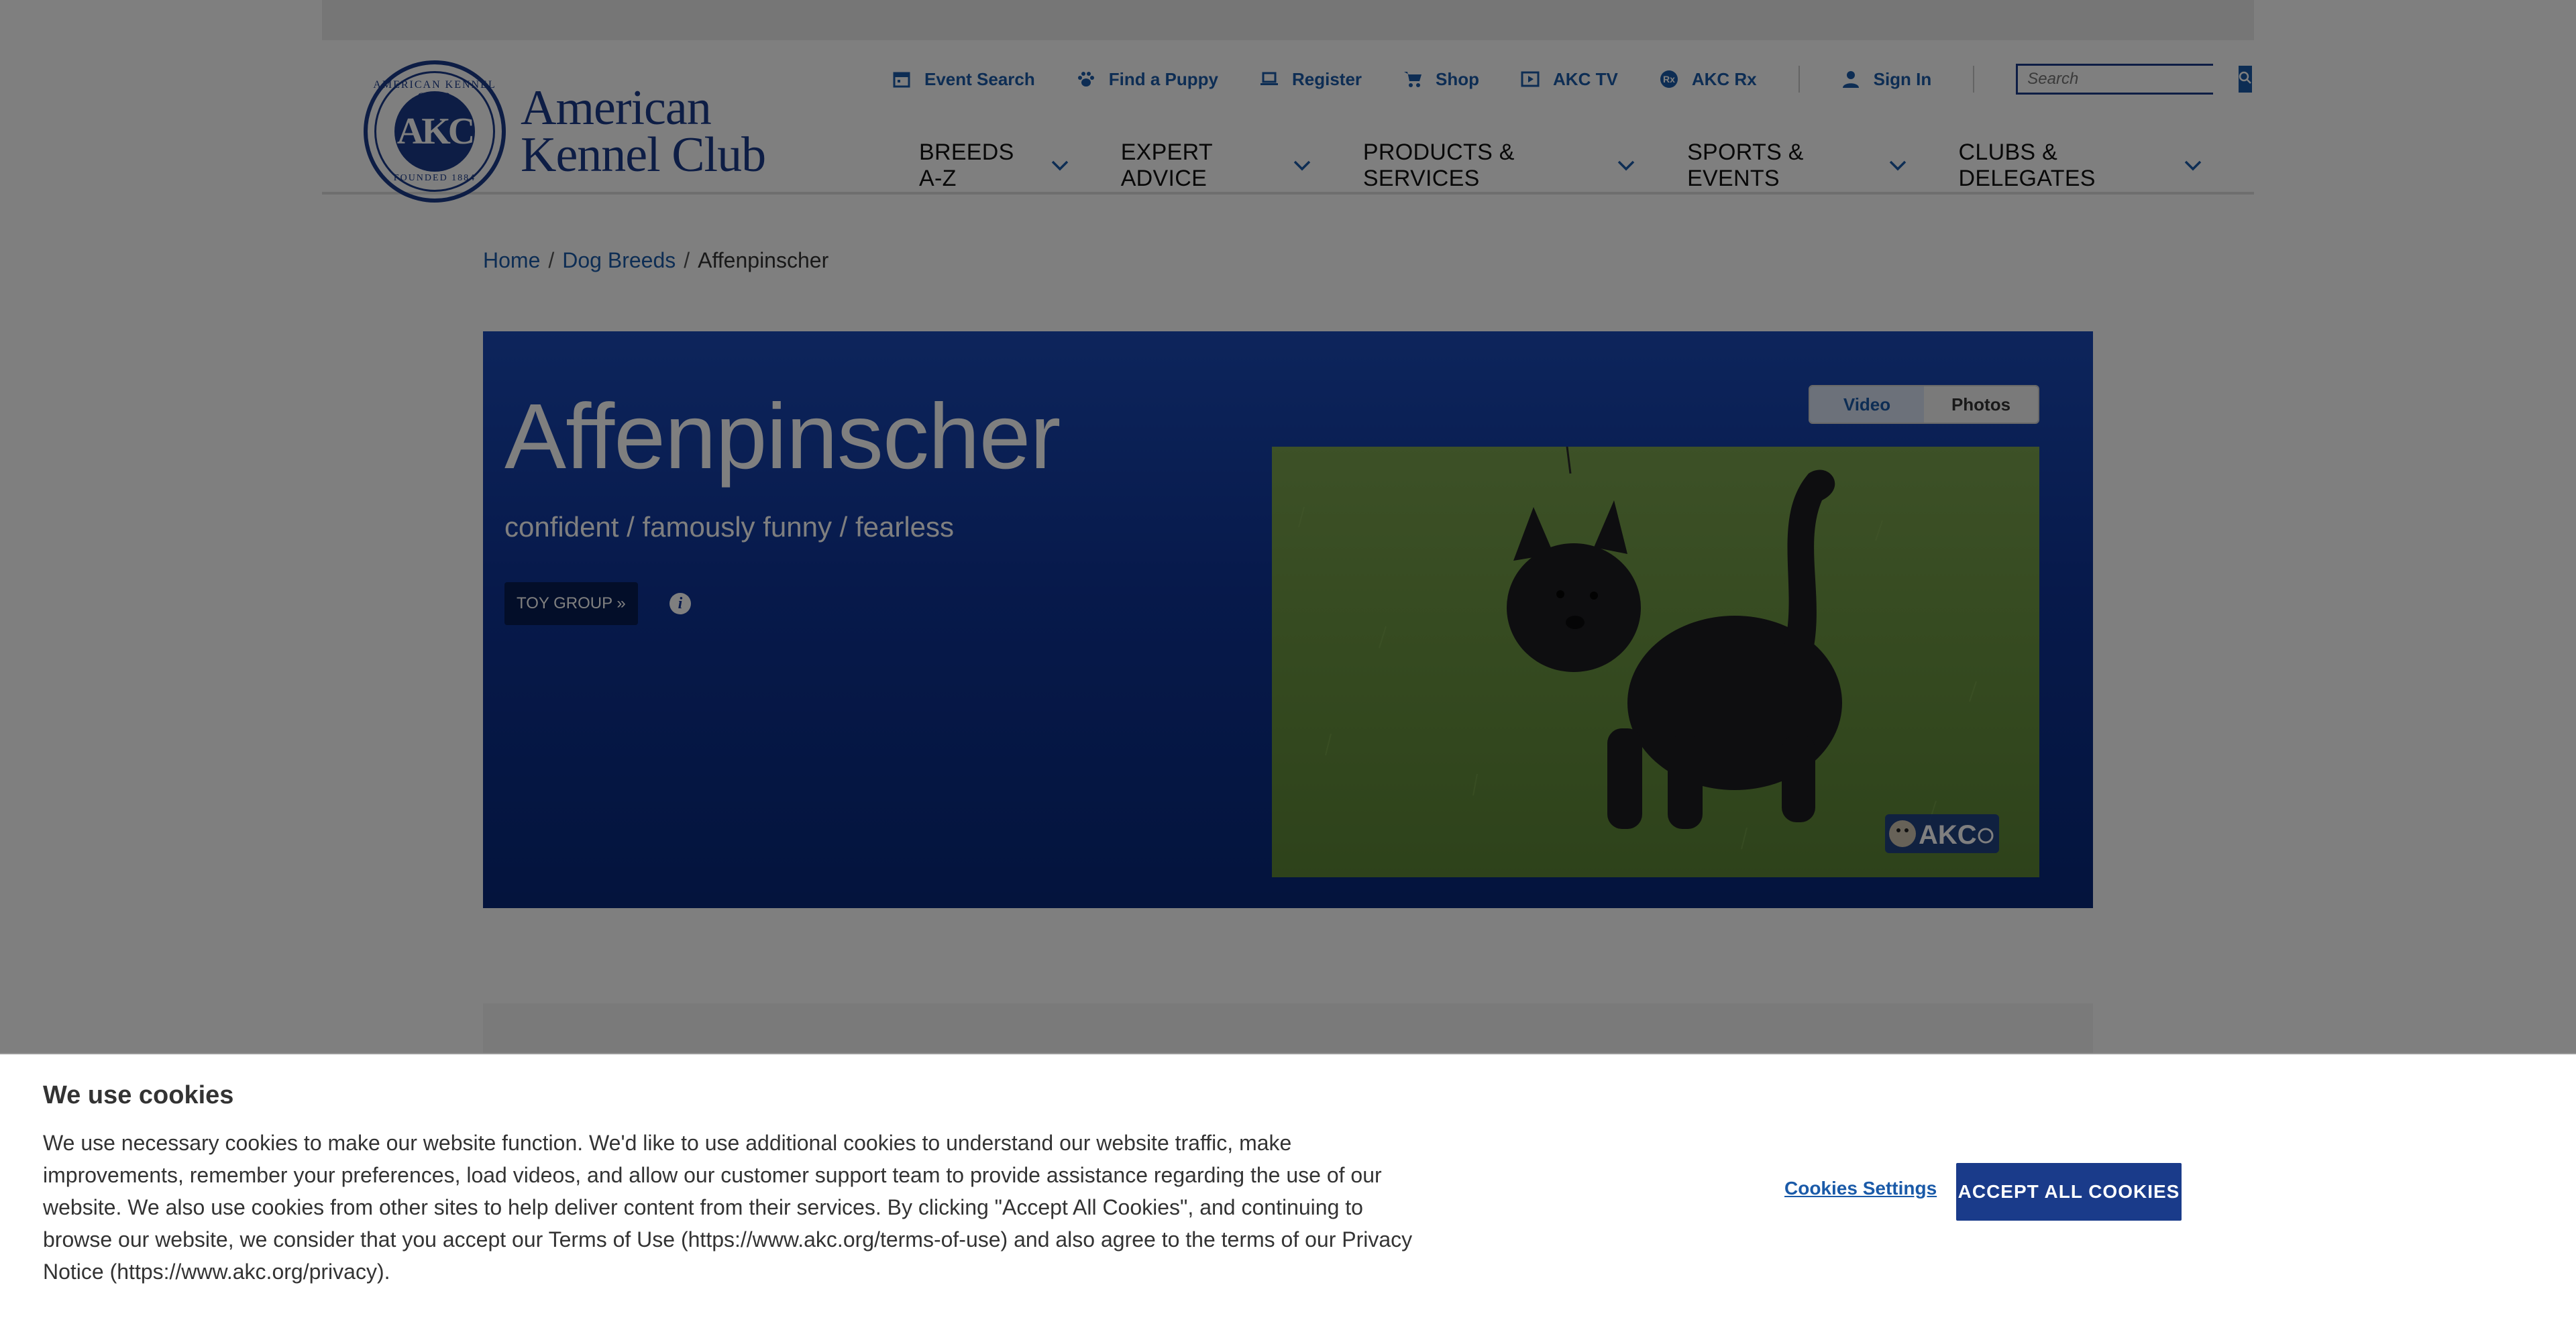 This screenshot has width=2576, height=1332. I want to click on cookies-settings-link: Cookies Settings, so click(1860, 1188).